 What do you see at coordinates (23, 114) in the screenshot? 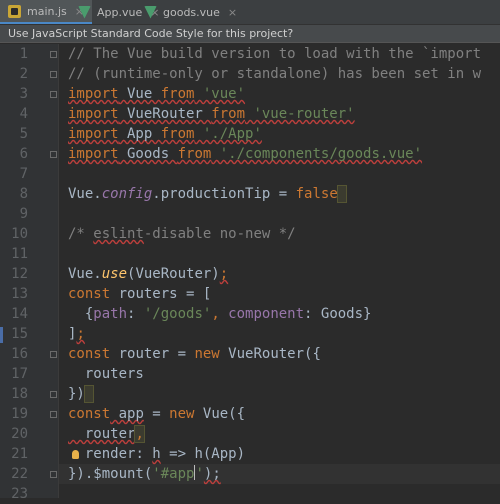
I see `line-number: 4` at bounding box center [23, 114].